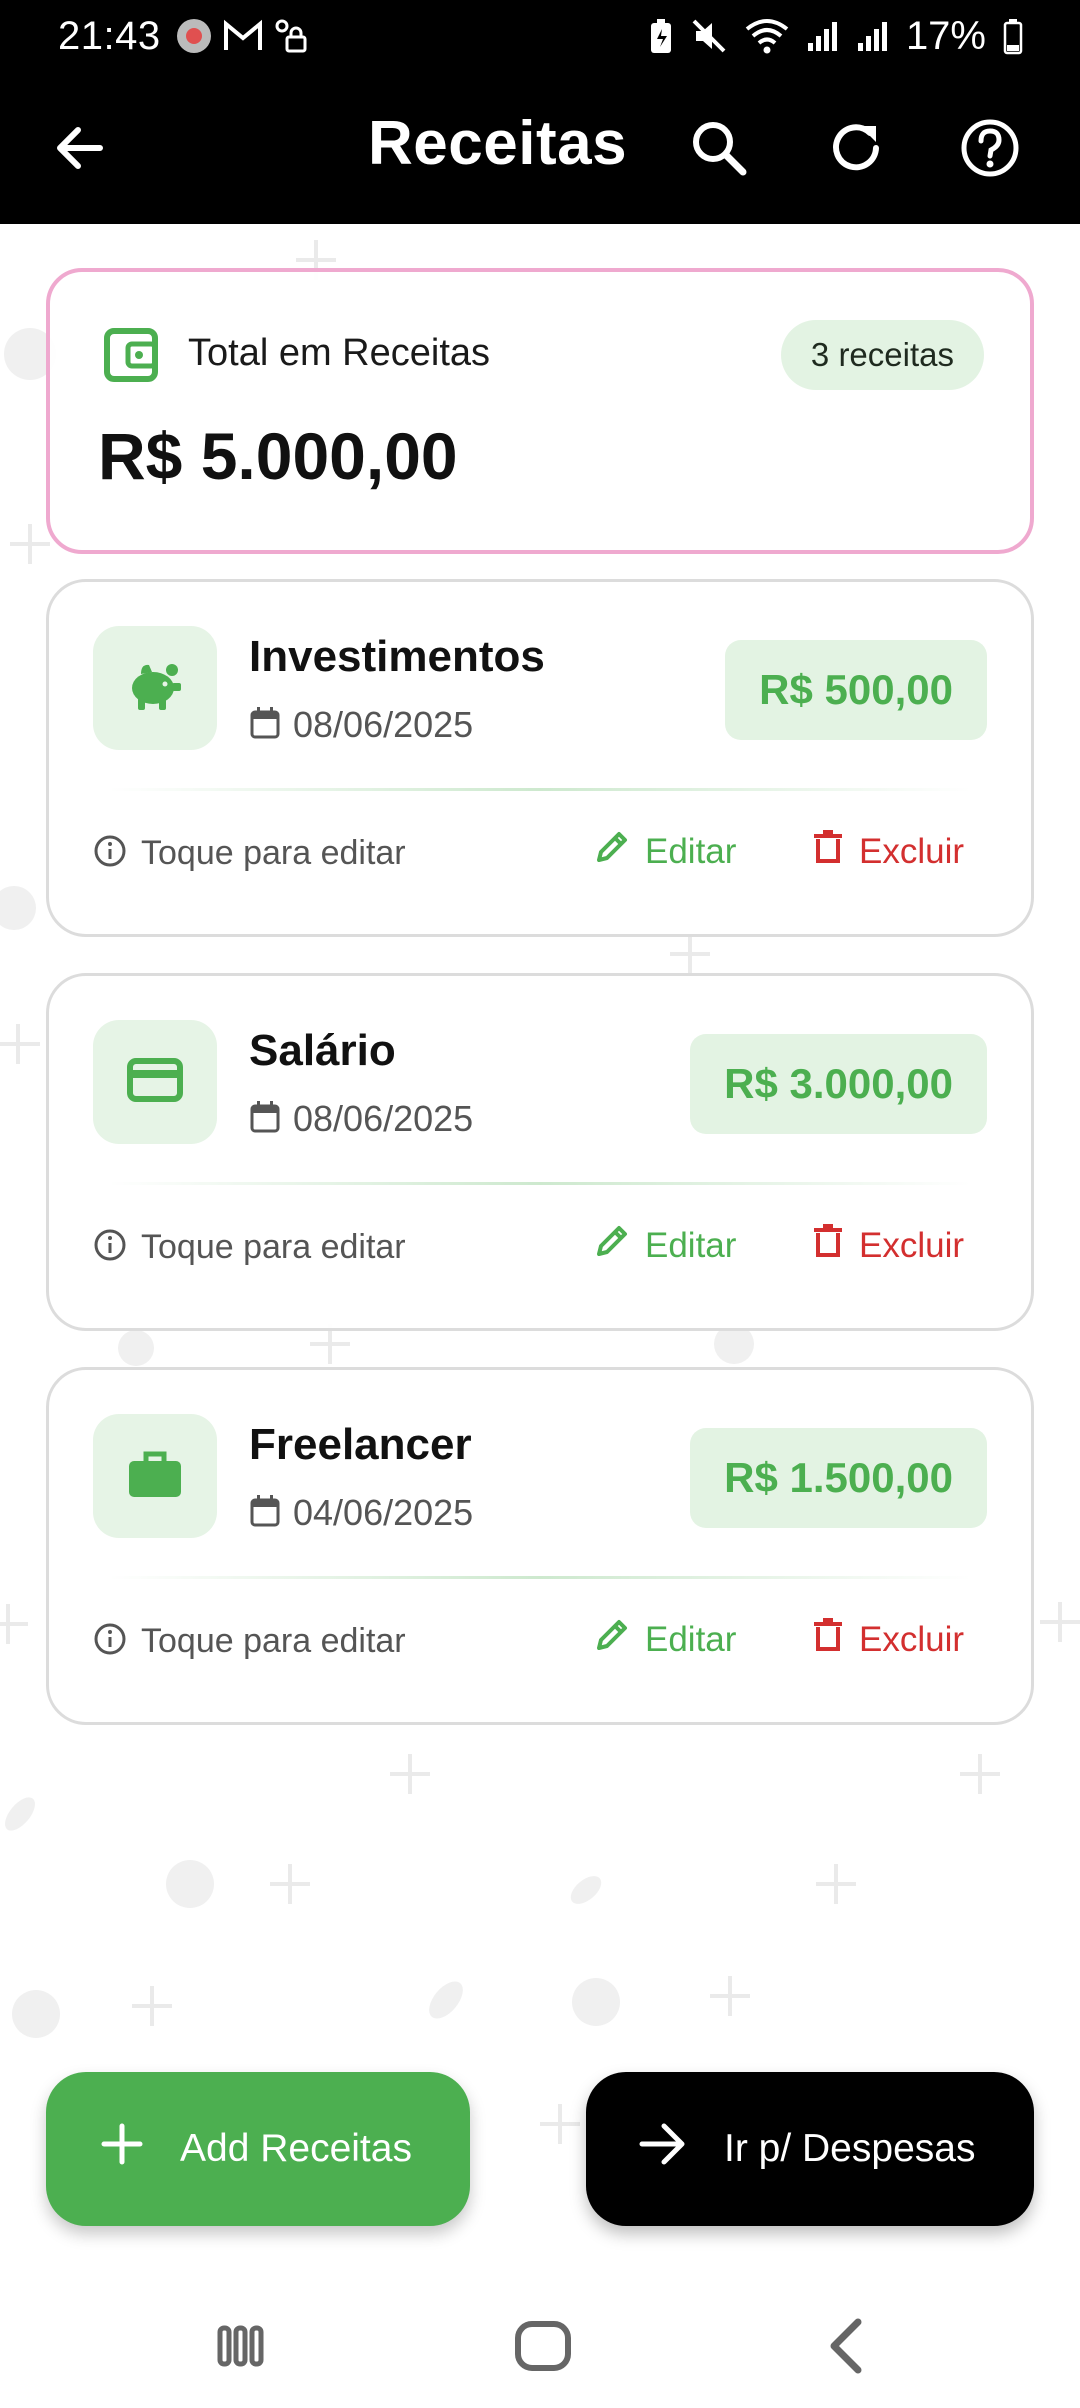 This screenshot has height=2408, width=1080. Describe the element at coordinates (856, 690) in the screenshot. I see `income-amount: R$ 500,00` at that location.